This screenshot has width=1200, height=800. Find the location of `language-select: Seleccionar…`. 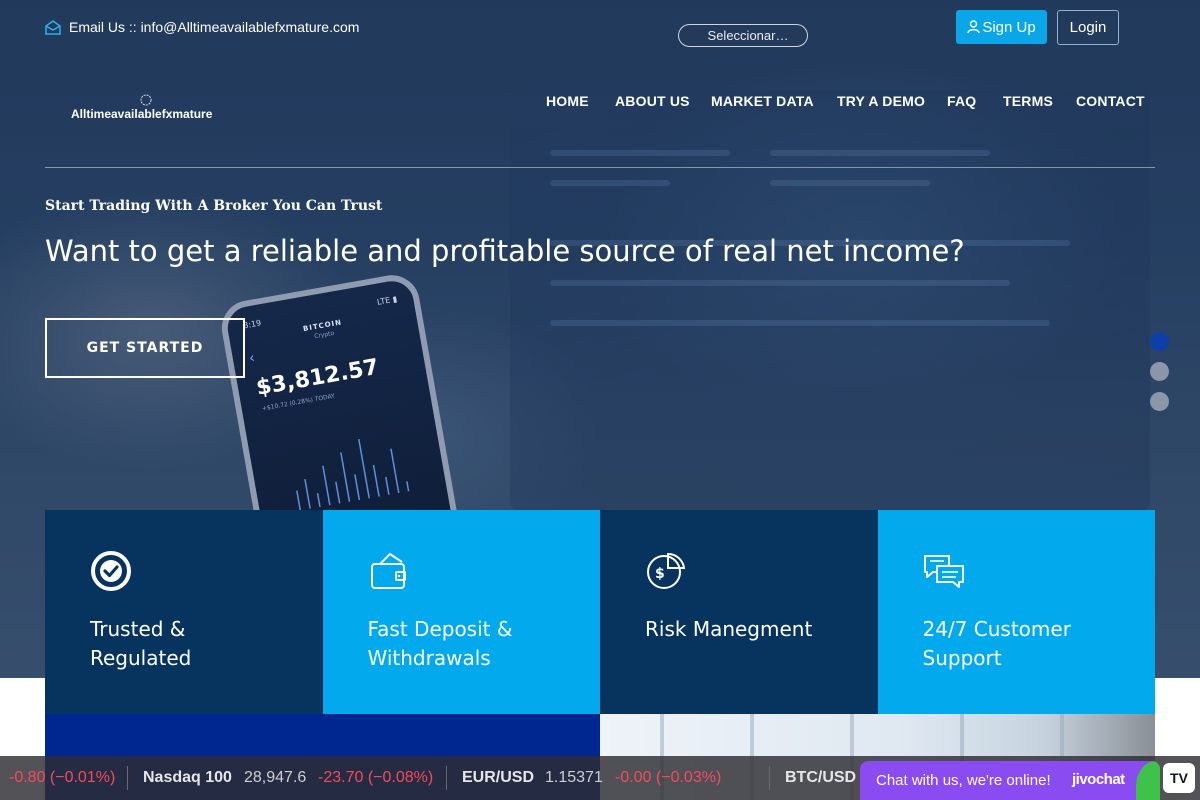

language-select: Seleccionar… is located at coordinates (743, 35).